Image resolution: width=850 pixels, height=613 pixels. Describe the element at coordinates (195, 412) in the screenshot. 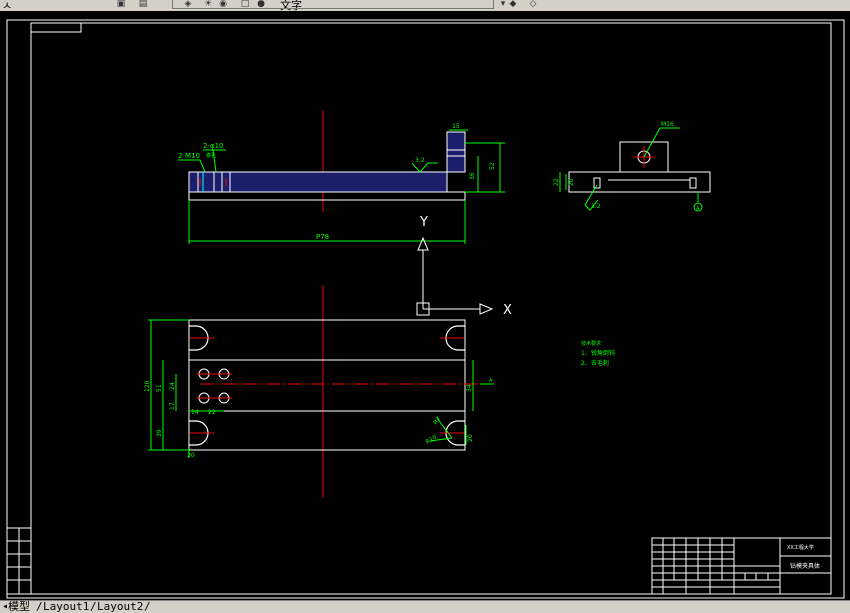

I see `dim-14: 14` at that location.